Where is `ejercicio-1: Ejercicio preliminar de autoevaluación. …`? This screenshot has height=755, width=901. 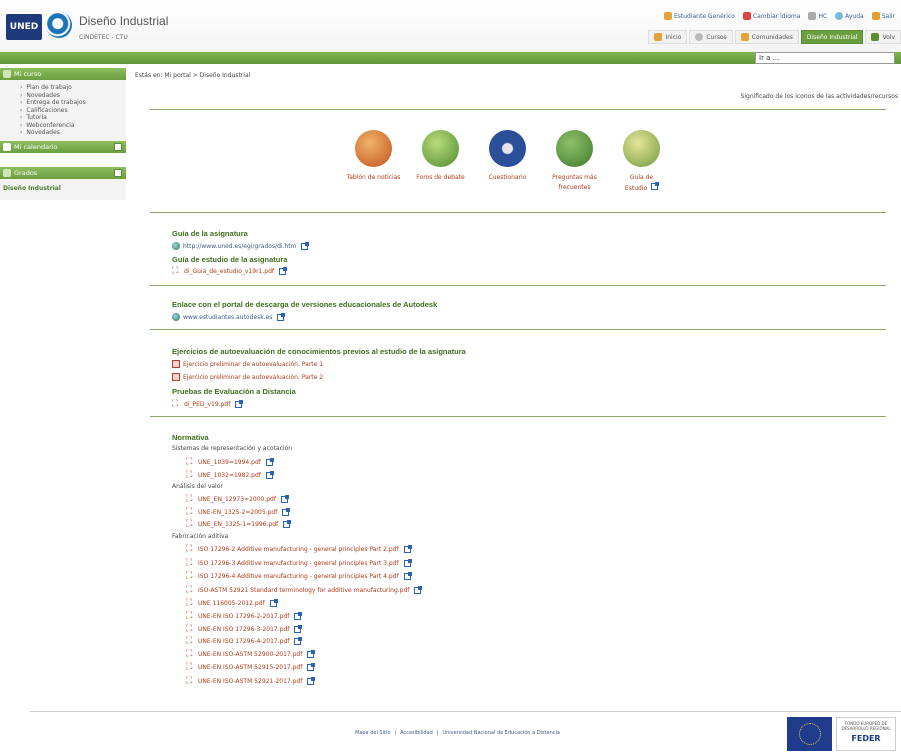 ejercicio-1: Ejercicio preliminar de autoevaluación. … is located at coordinates (247, 364).